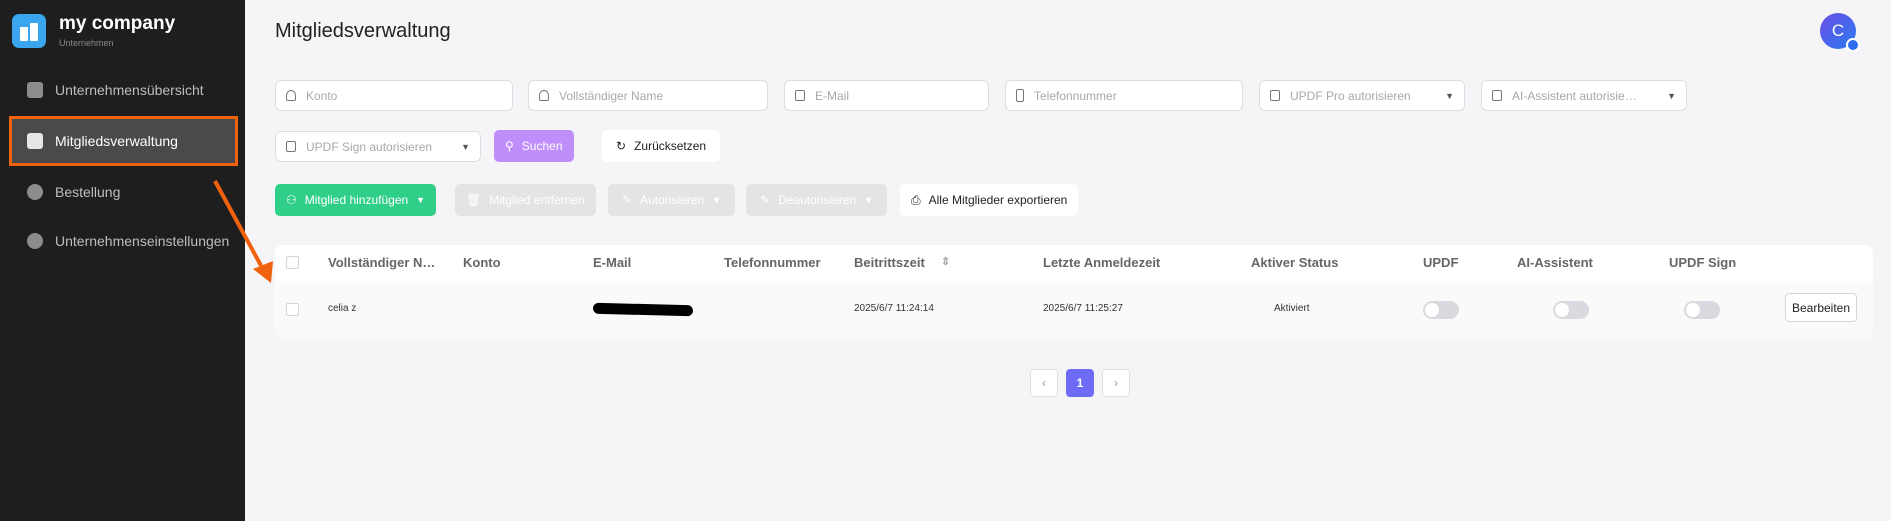 Image resolution: width=1891 pixels, height=521 pixels. What do you see at coordinates (1441, 310) in the screenshot?
I see `updf-toggle` at bounding box center [1441, 310].